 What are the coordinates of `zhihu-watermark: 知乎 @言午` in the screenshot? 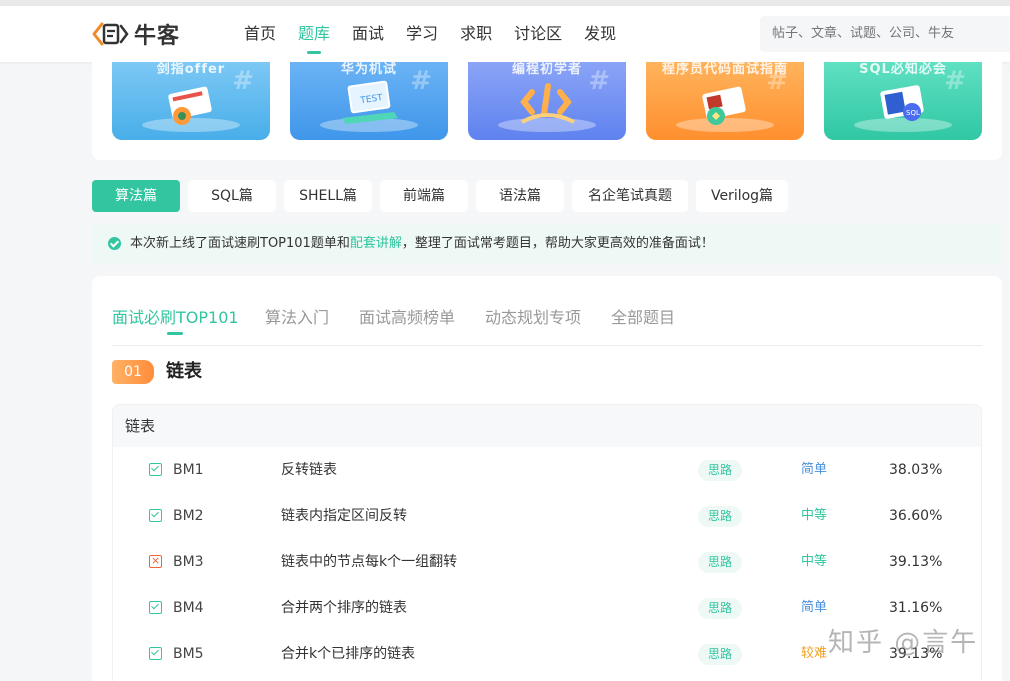 It's located at (903, 643).